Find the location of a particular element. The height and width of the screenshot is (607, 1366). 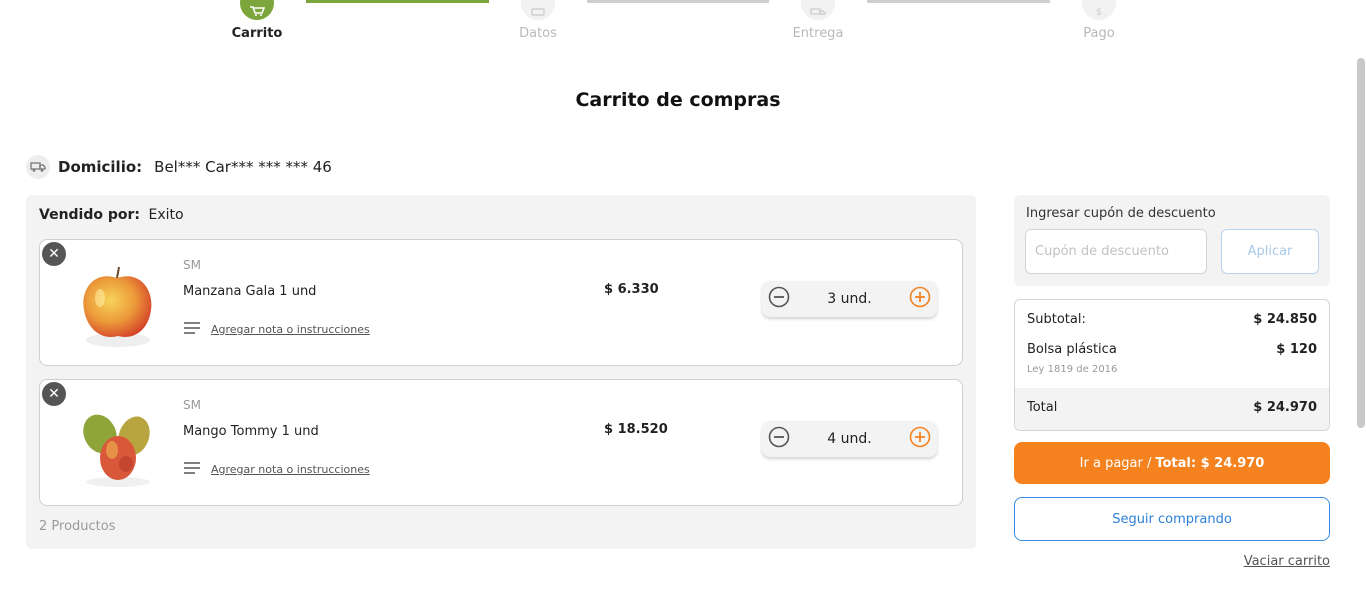

money-icon: $ is located at coordinates (1099, 10).